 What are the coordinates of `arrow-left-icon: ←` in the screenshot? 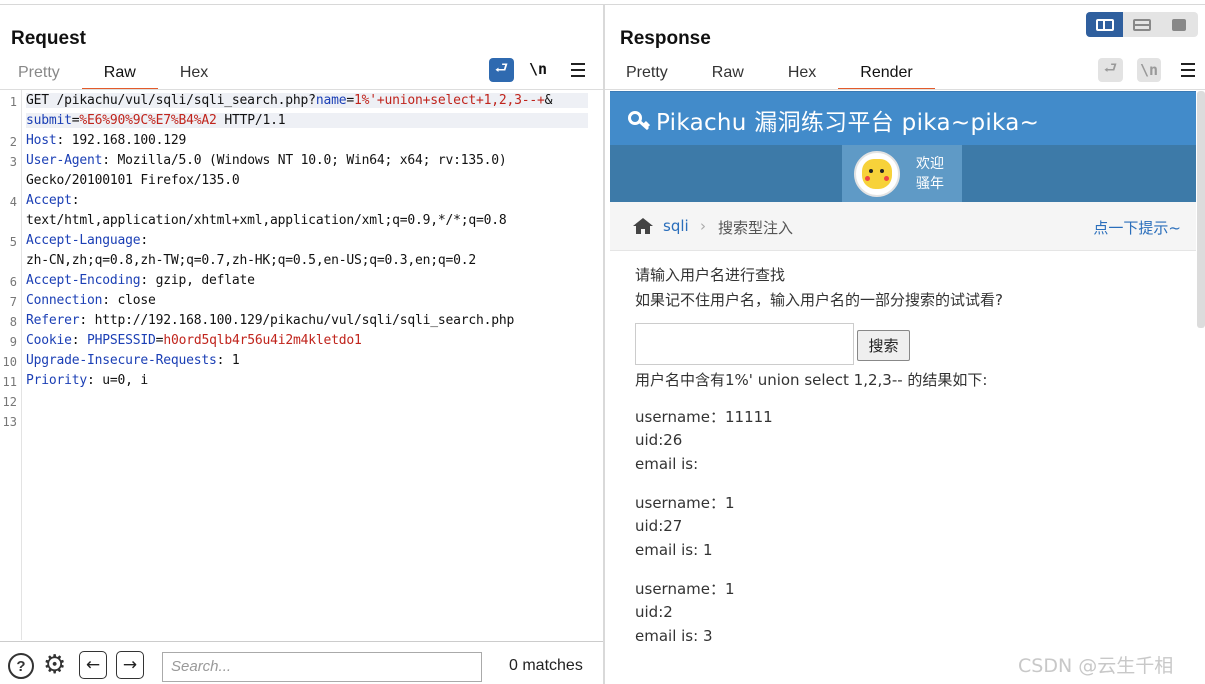 It's located at (93, 665).